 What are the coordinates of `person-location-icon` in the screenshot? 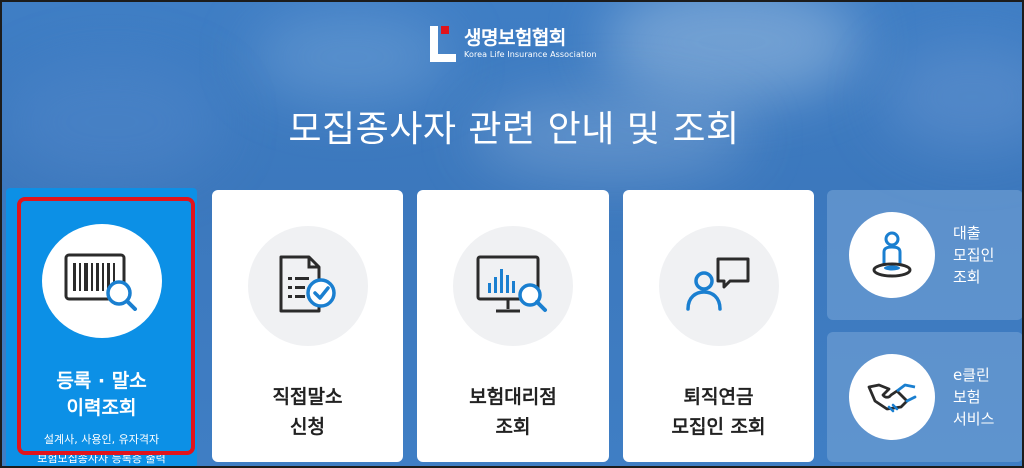 It's located at (892, 254).